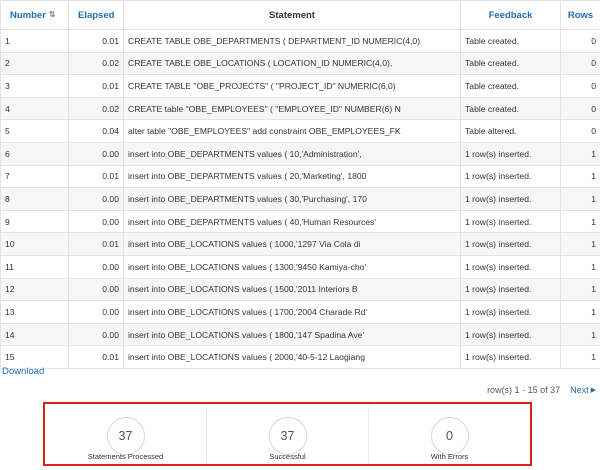 The height and width of the screenshot is (470, 600). I want to click on sort-ascending-icon: ⇅, so click(52, 14).